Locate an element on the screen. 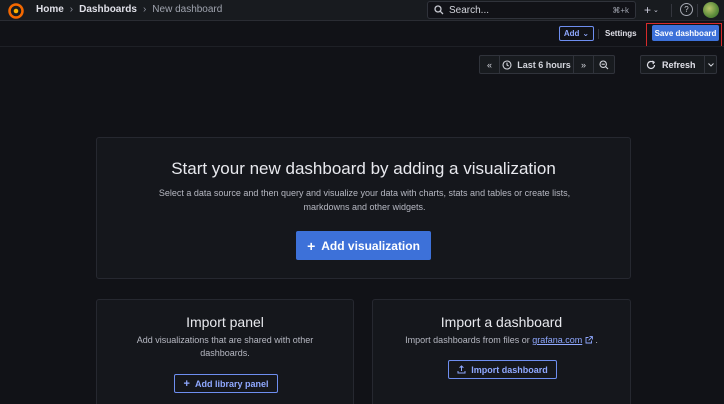 This screenshot has height=404, width=724. breadcrumb-dashboards: Dashboards is located at coordinates (108, 10).